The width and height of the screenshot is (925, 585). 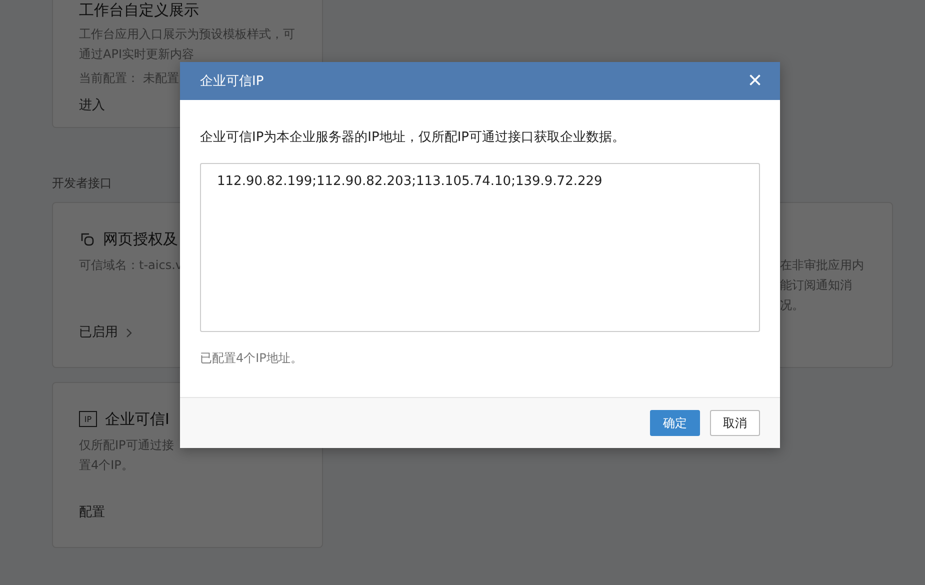 I want to click on enter-link: 进入, so click(x=92, y=106).